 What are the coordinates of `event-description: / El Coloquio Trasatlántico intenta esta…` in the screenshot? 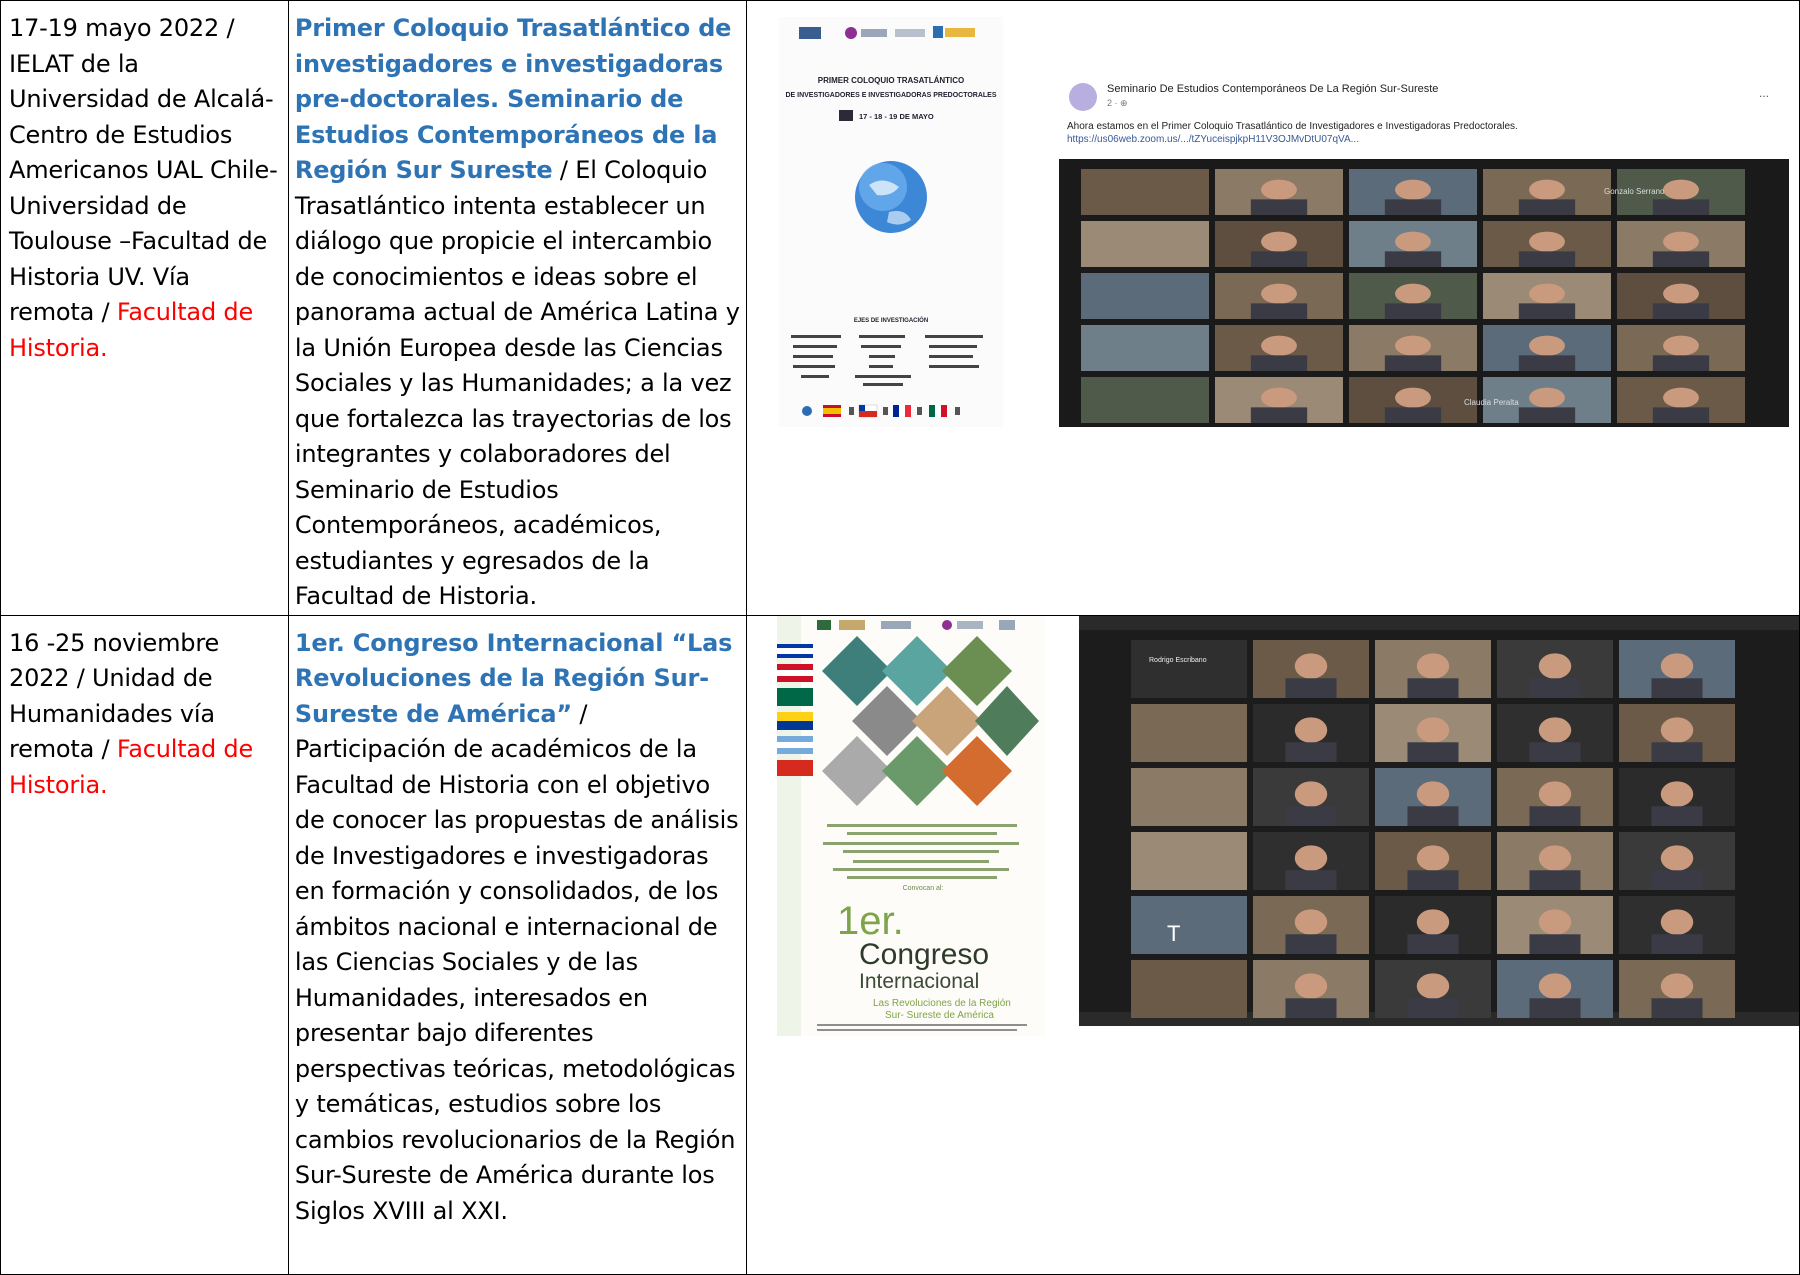 It's located at (517, 383).